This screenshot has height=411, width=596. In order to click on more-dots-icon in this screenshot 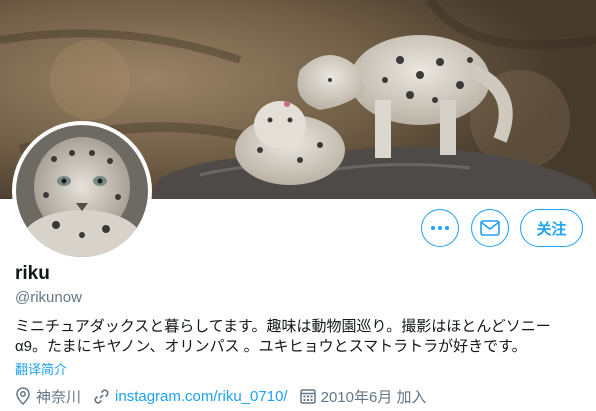, I will do `click(440, 228)`.